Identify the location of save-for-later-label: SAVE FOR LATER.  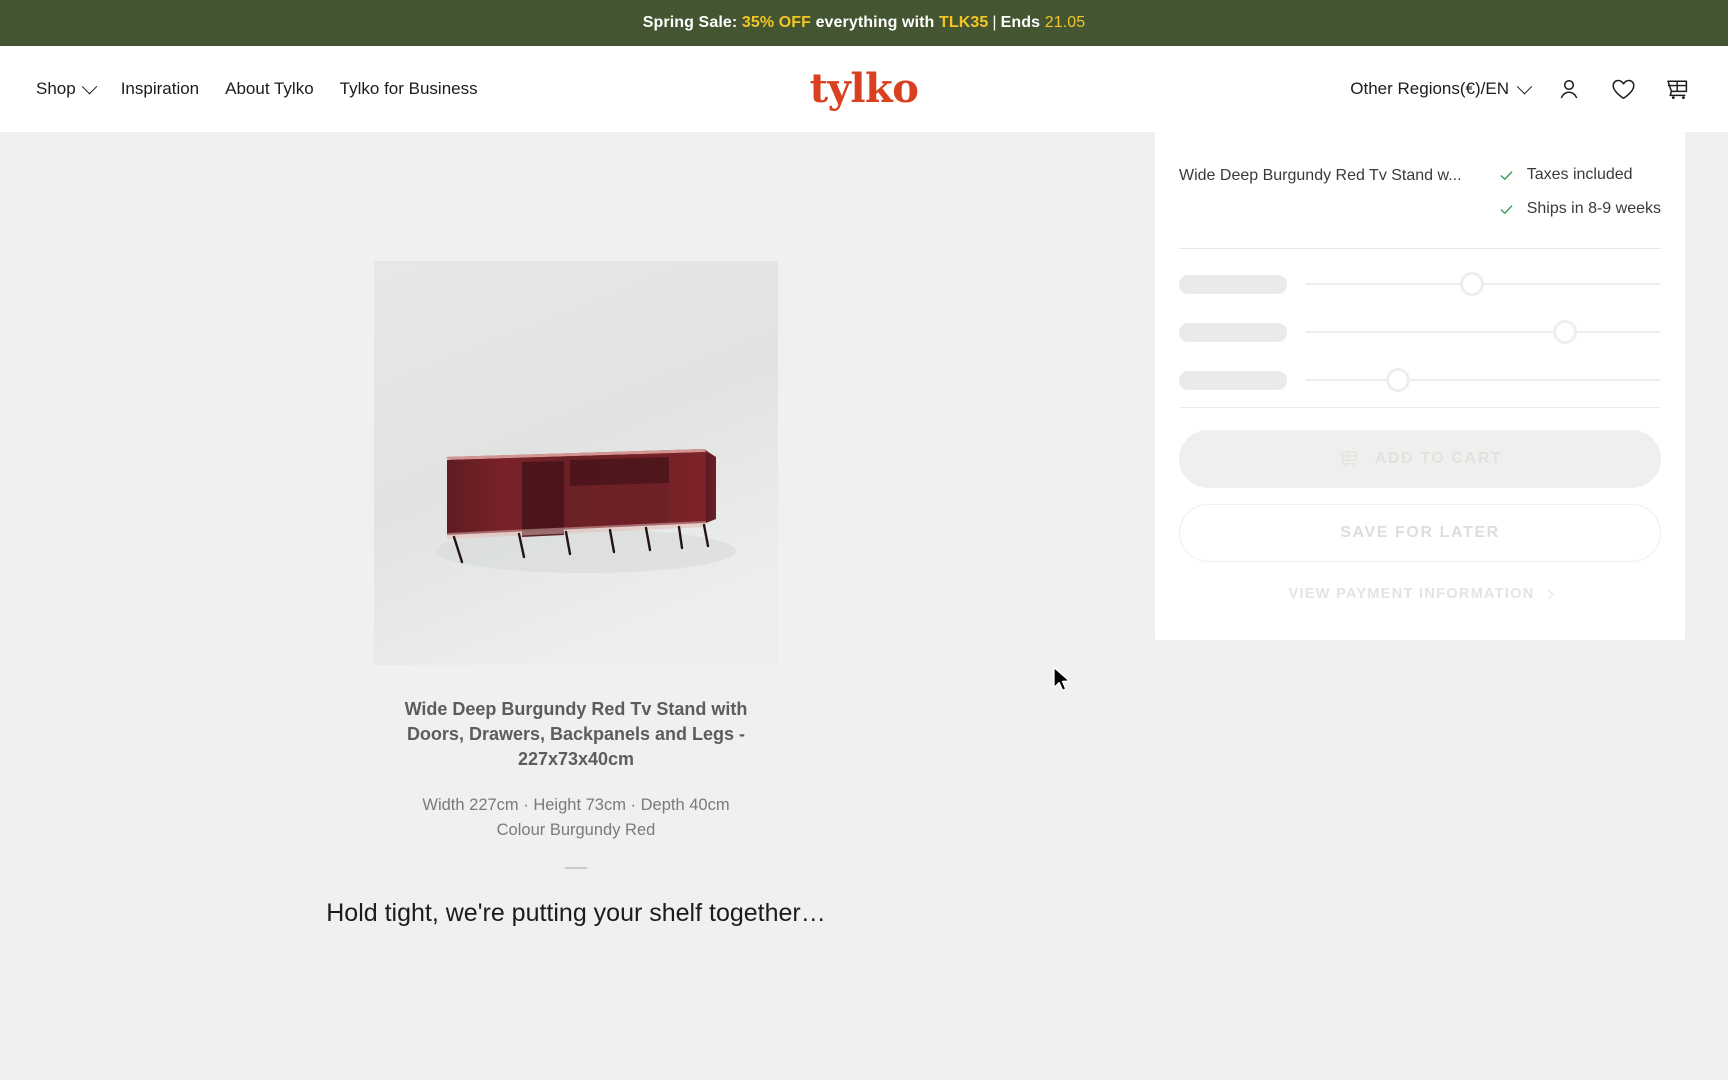
(1420, 532).